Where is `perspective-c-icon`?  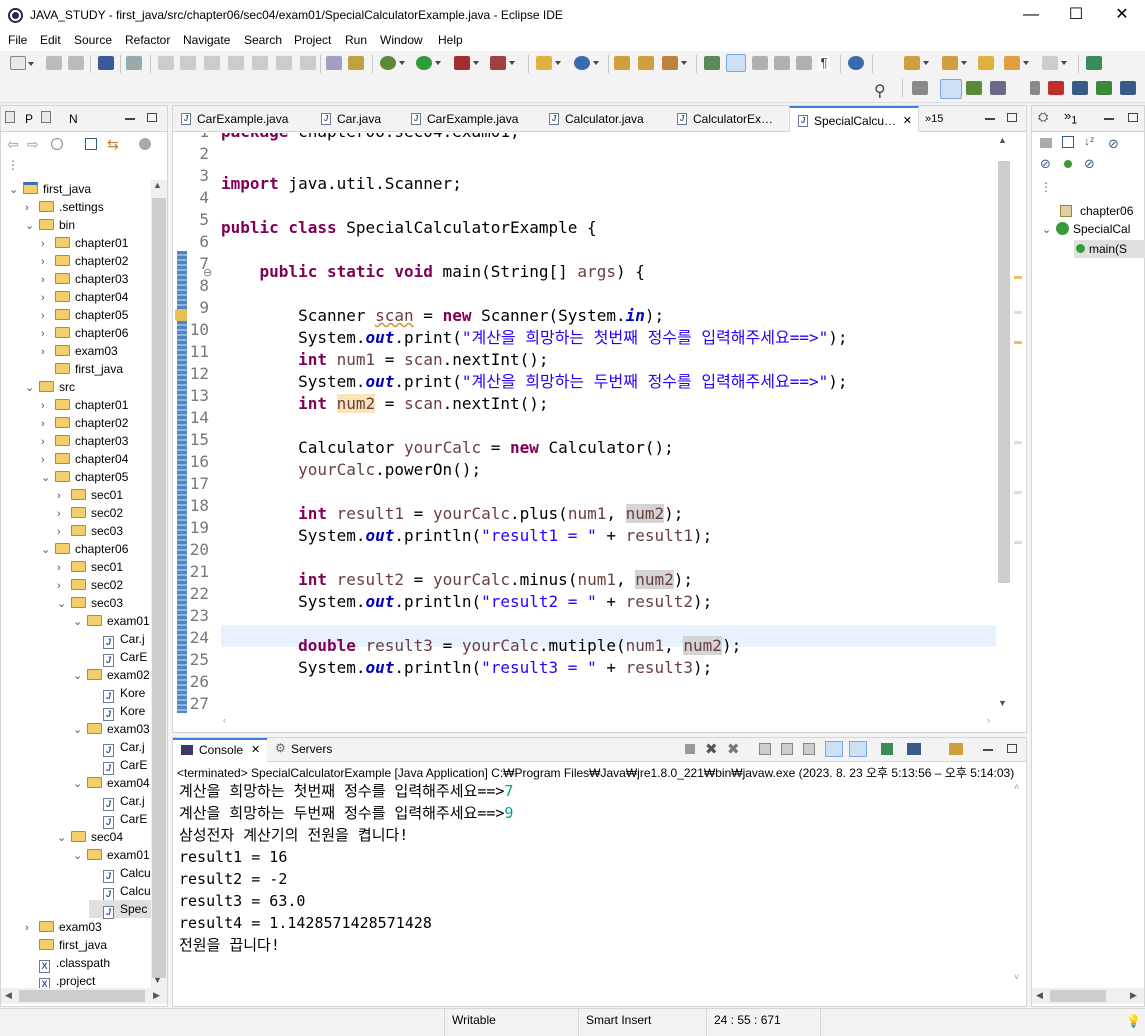
perspective-c-icon is located at coordinates (1104, 88).